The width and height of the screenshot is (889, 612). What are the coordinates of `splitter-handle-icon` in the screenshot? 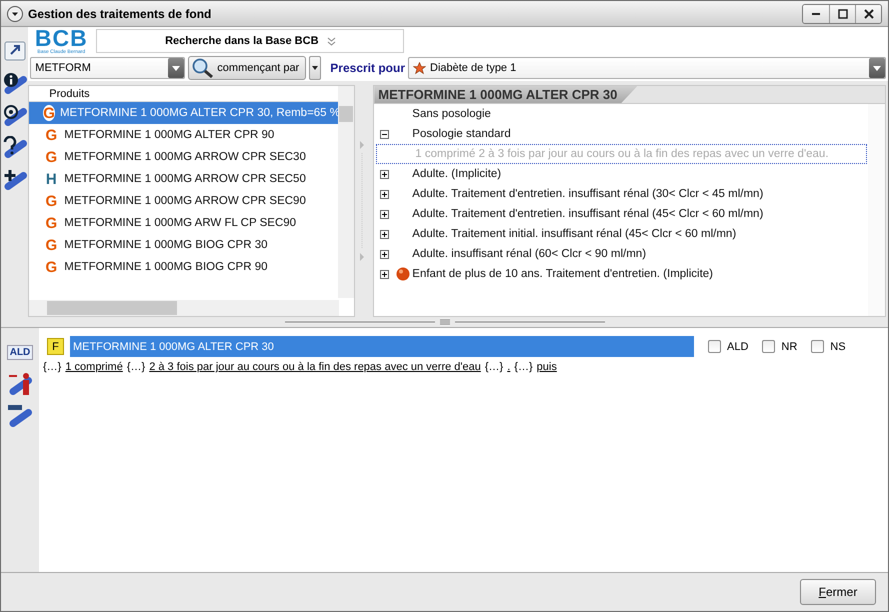 It's located at (362, 201).